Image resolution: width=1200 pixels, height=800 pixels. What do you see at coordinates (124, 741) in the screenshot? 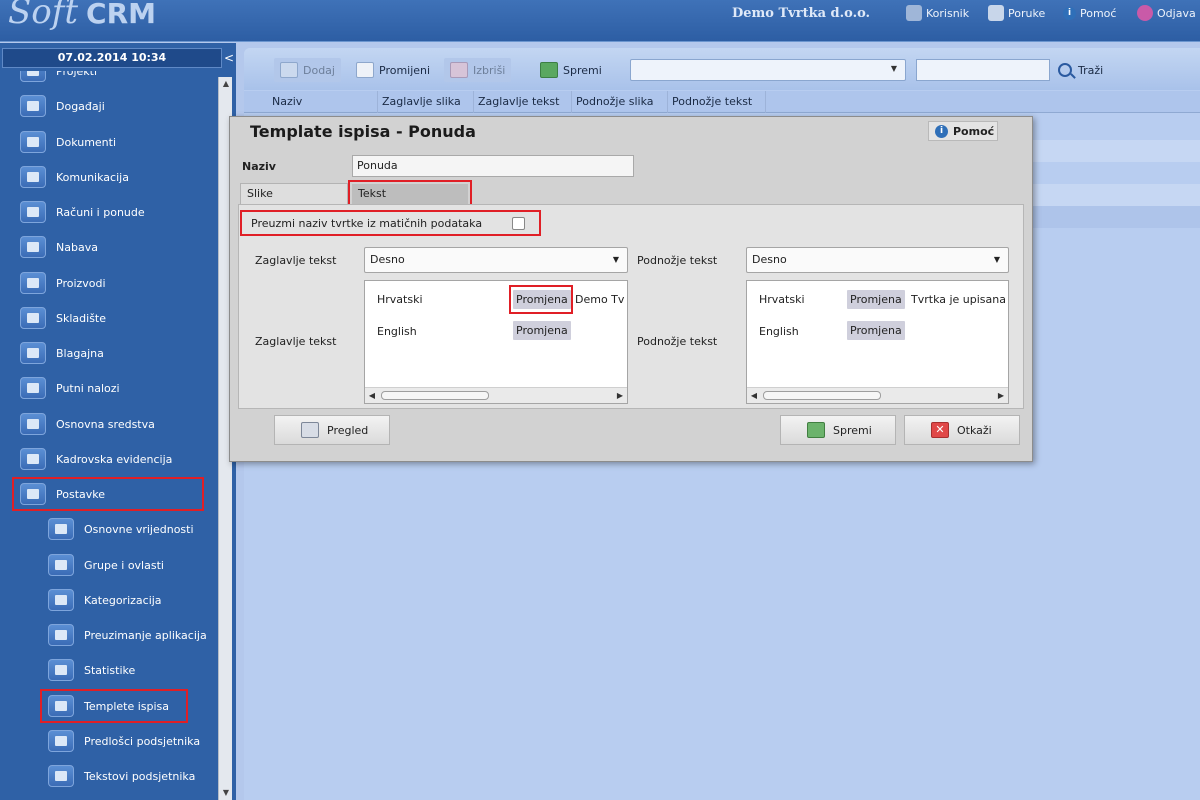
I see `sidebar-item-predlo-ci-podsjetnika: Predlošci podsjetnika` at bounding box center [124, 741].